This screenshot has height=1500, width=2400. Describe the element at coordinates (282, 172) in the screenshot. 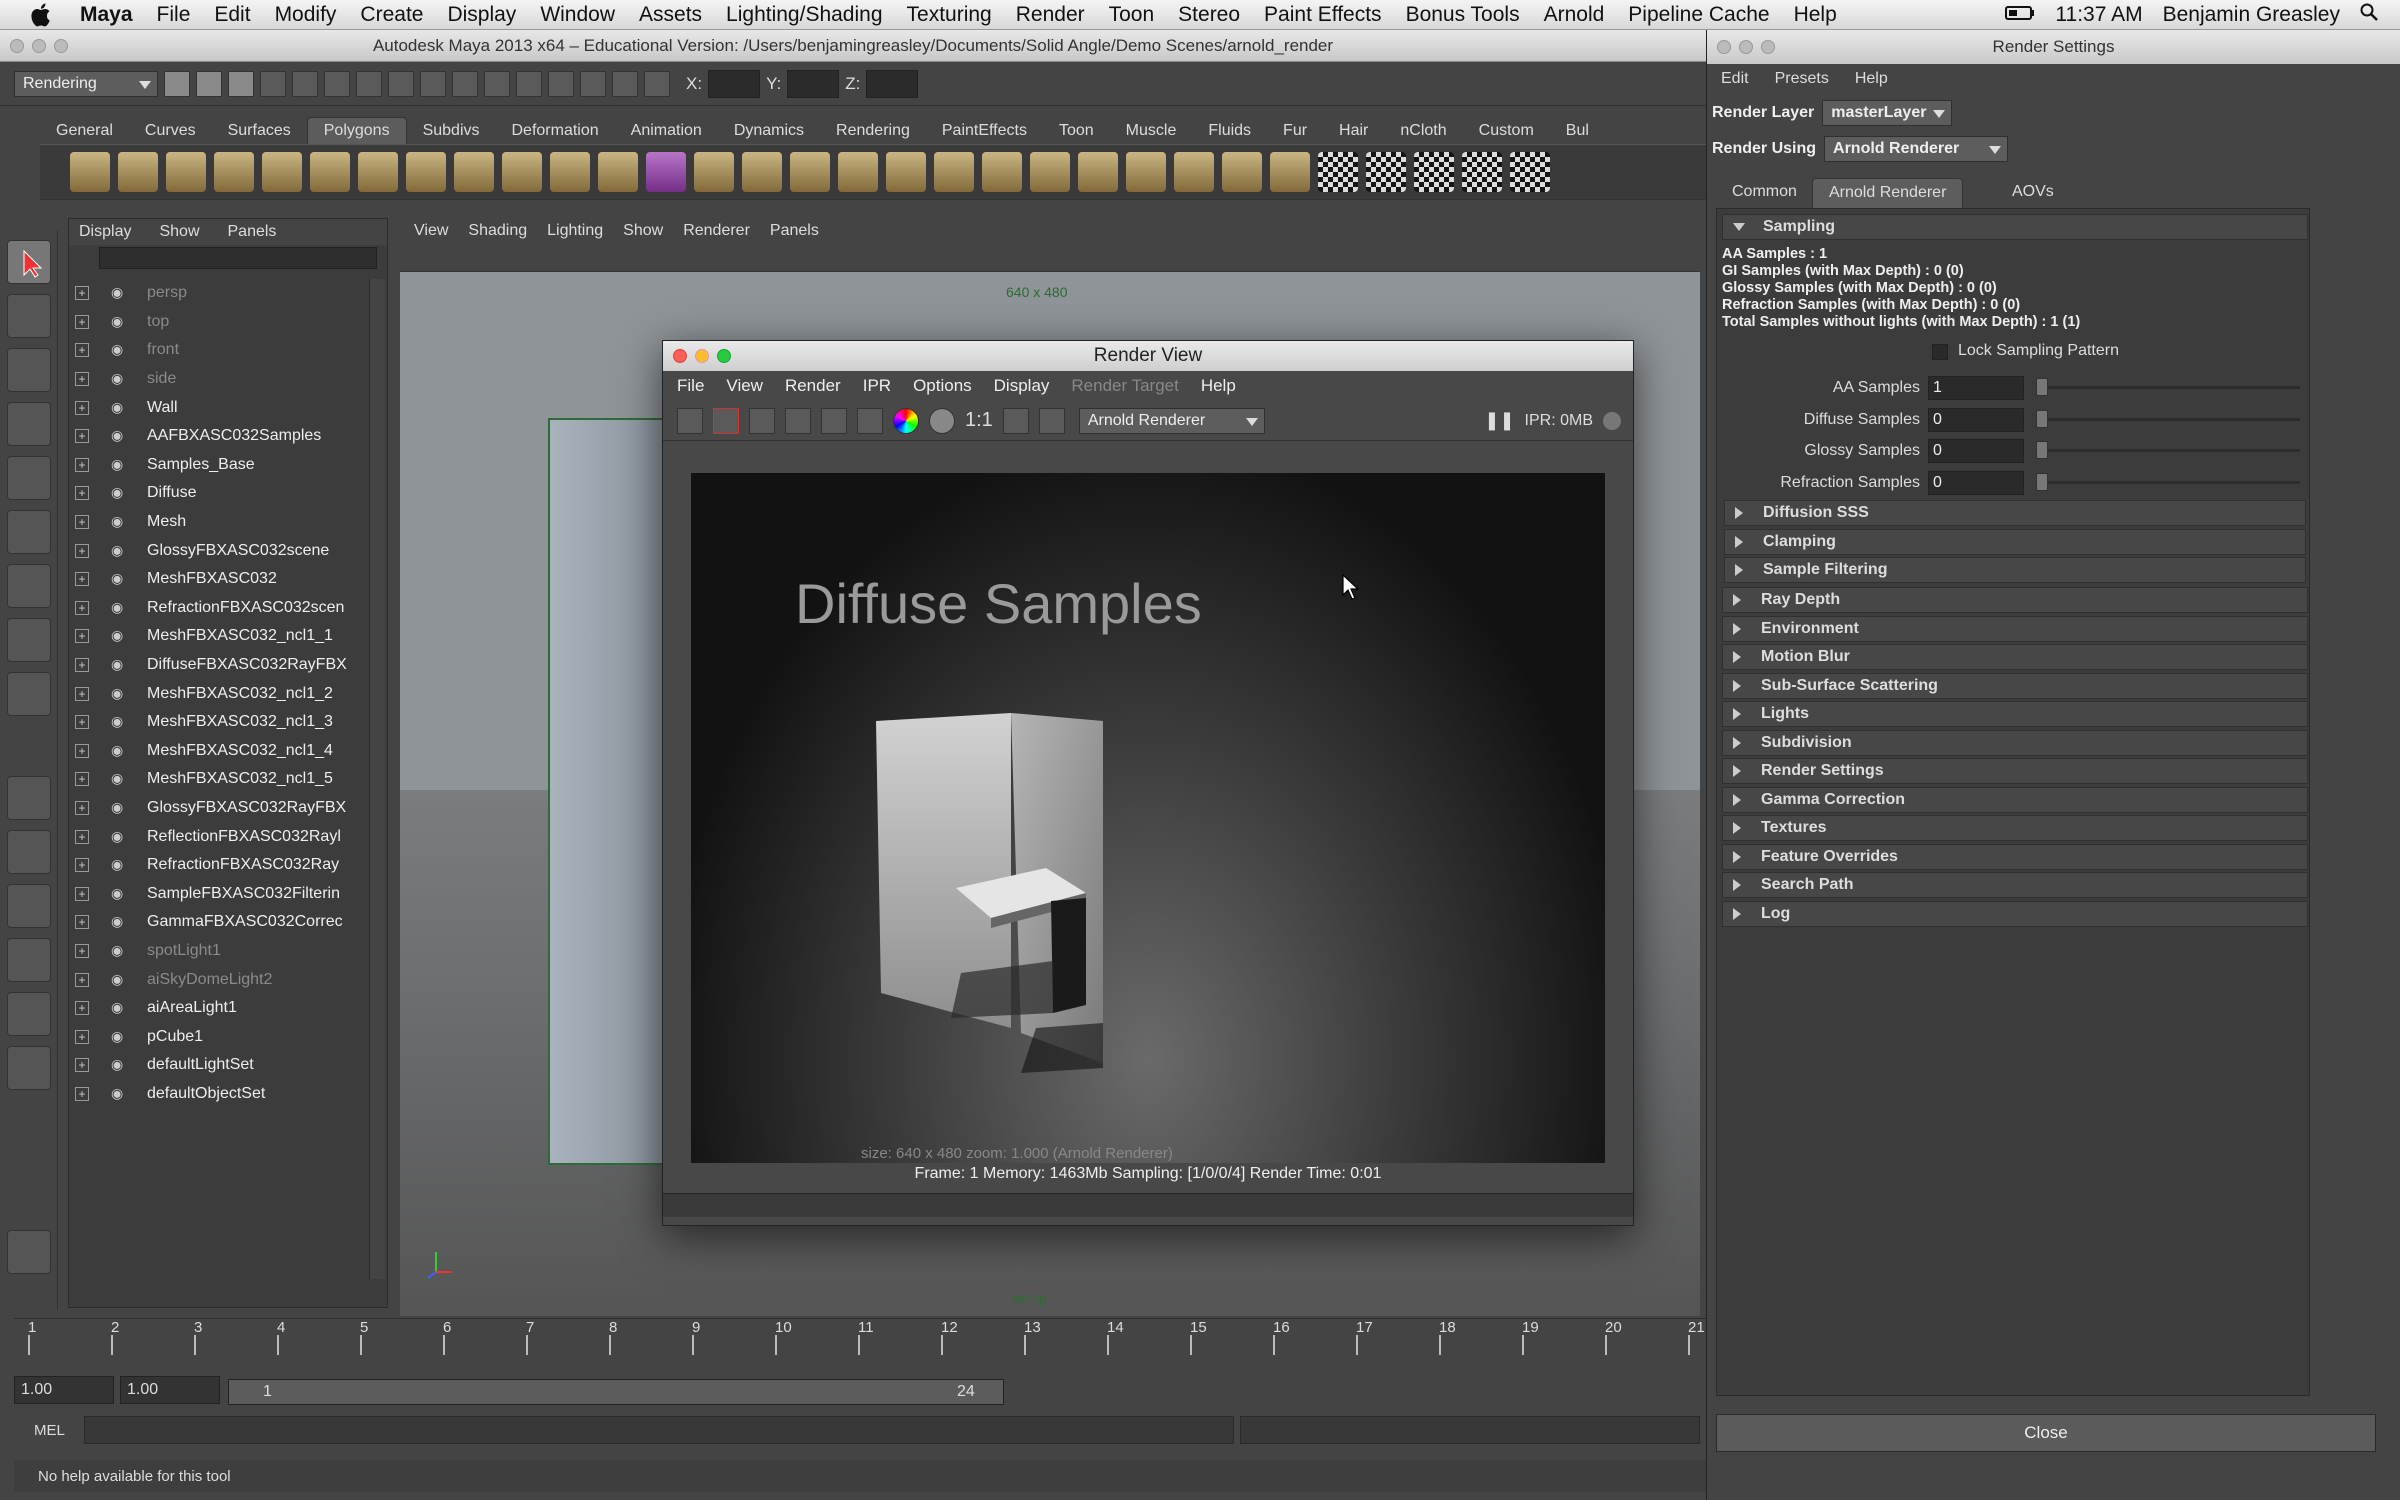

I see `poly-plane-icon` at that location.